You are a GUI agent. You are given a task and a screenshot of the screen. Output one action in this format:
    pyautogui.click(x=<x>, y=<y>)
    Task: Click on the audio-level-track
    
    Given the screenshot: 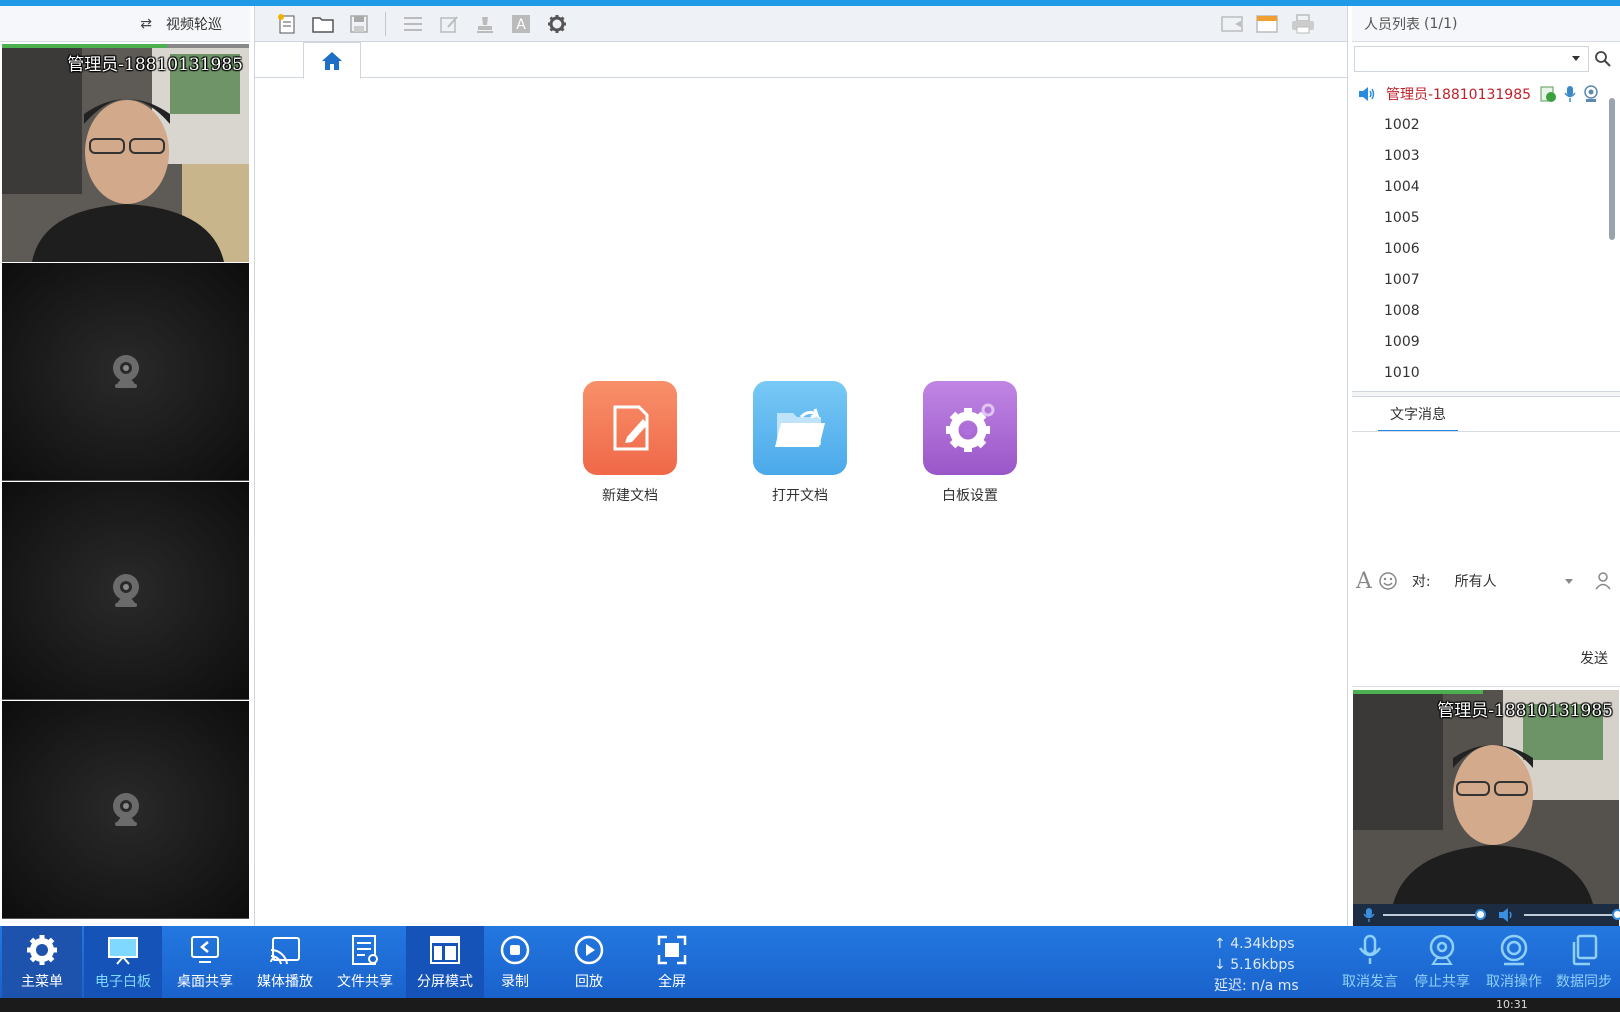 What is the action you would take?
    pyautogui.click(x=208, y=46)
    